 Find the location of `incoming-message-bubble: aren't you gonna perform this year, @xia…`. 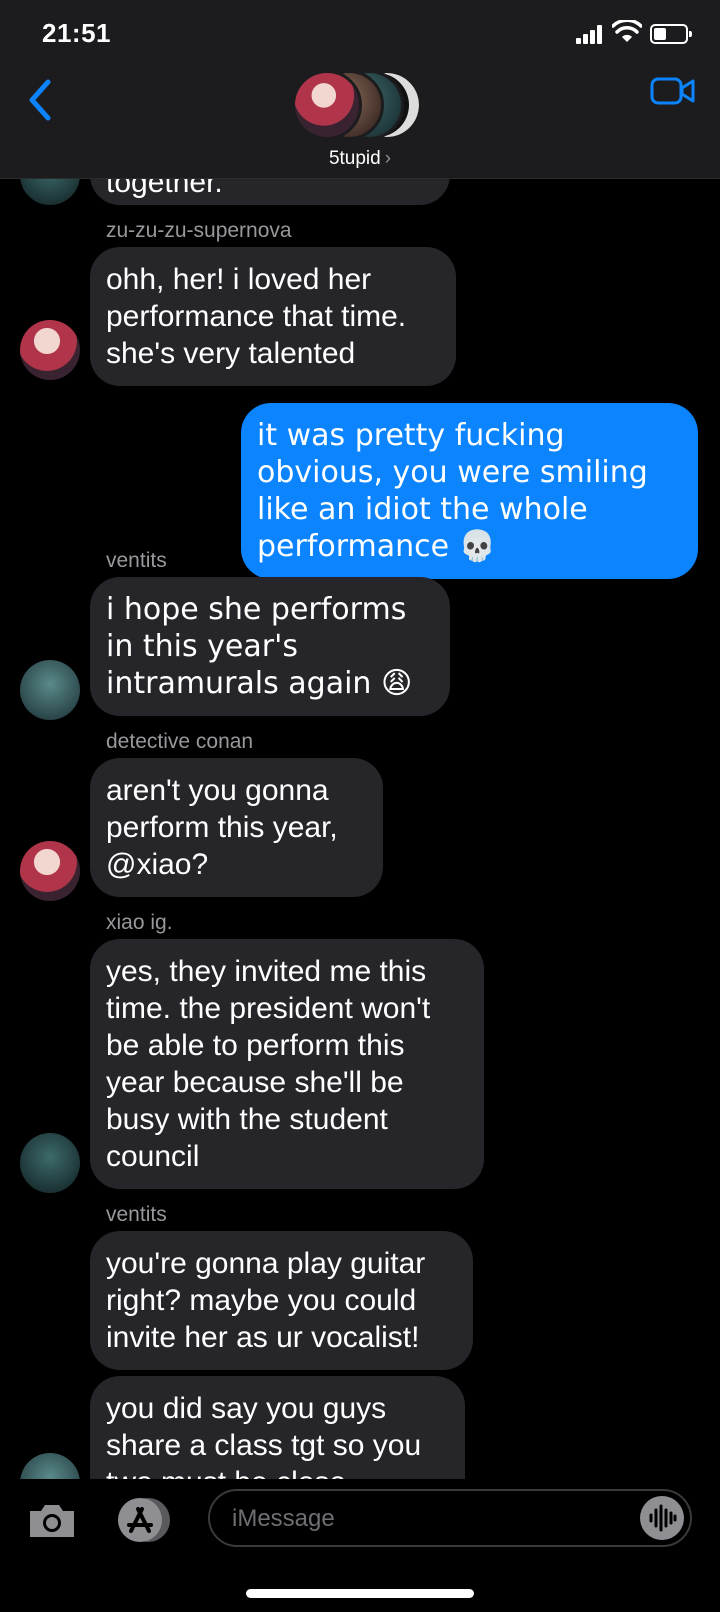

incoming-message-bubble: aren't you gonna perform this year, @xia… is located at coordinates (236, 827).